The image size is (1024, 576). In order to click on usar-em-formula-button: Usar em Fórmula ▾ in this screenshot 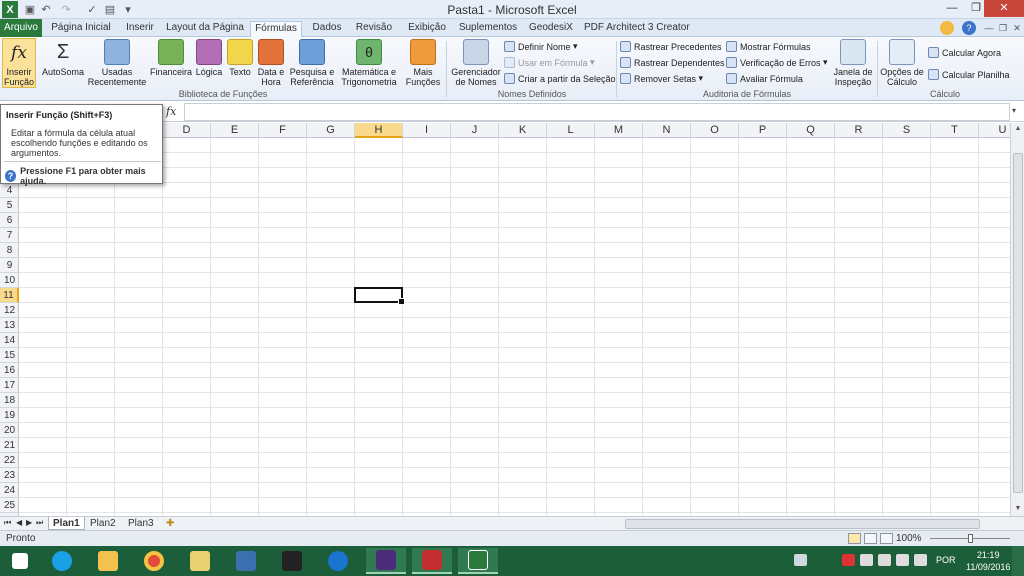, I will do `click(549, 62)`.